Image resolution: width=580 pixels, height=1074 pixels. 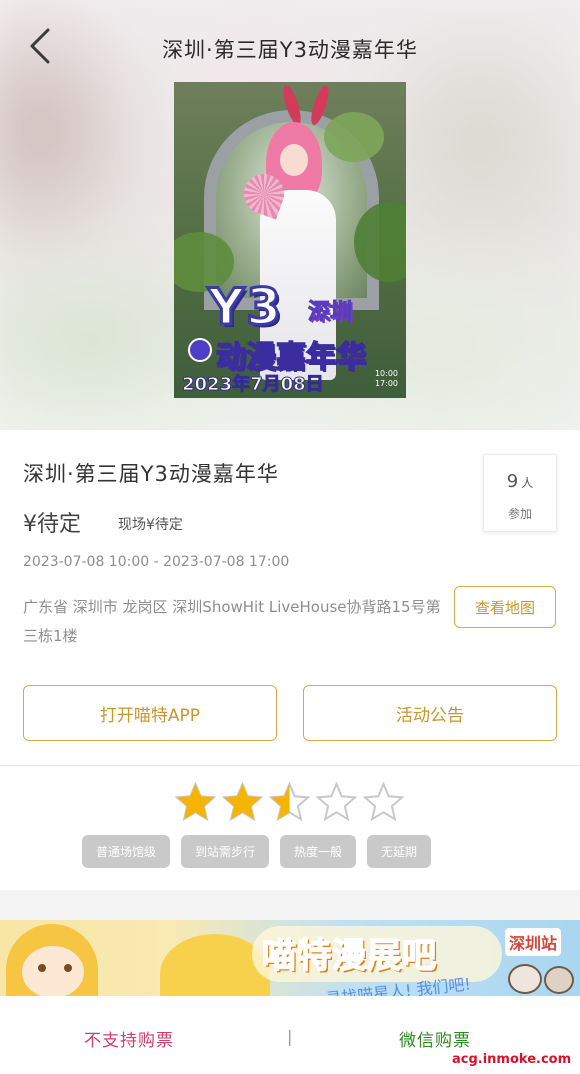 What do you see at coordinates (527, 483) in the screenshot?
I see `attendees-unit: 人` at bounding box center [527, 483].